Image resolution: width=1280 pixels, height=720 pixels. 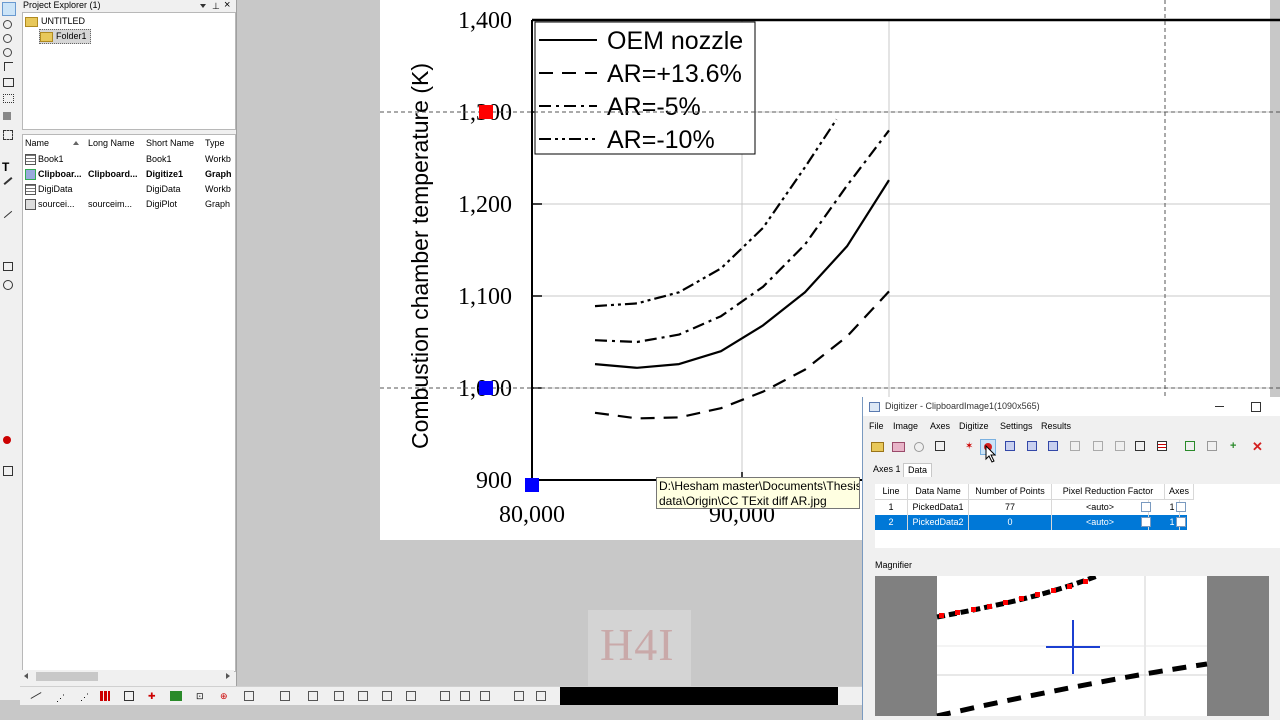 I want to click on y-tick-label: 1,200, so click(x=485, y=205).